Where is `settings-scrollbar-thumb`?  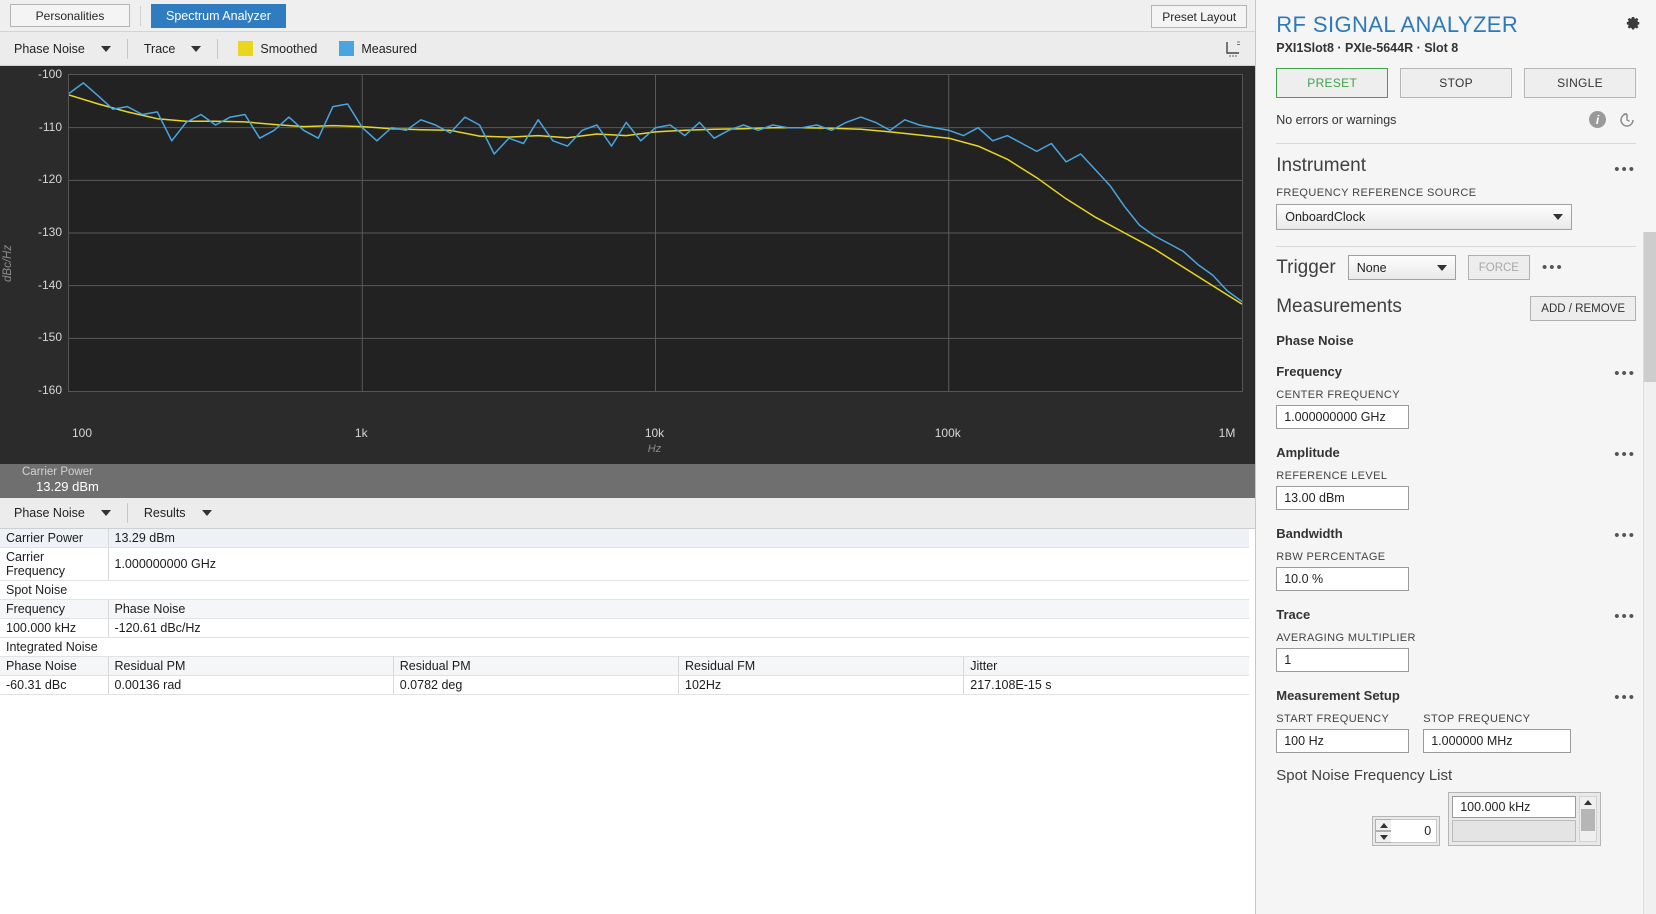
settings-scrollbar-thumb is located at coordinates (1650, 307).